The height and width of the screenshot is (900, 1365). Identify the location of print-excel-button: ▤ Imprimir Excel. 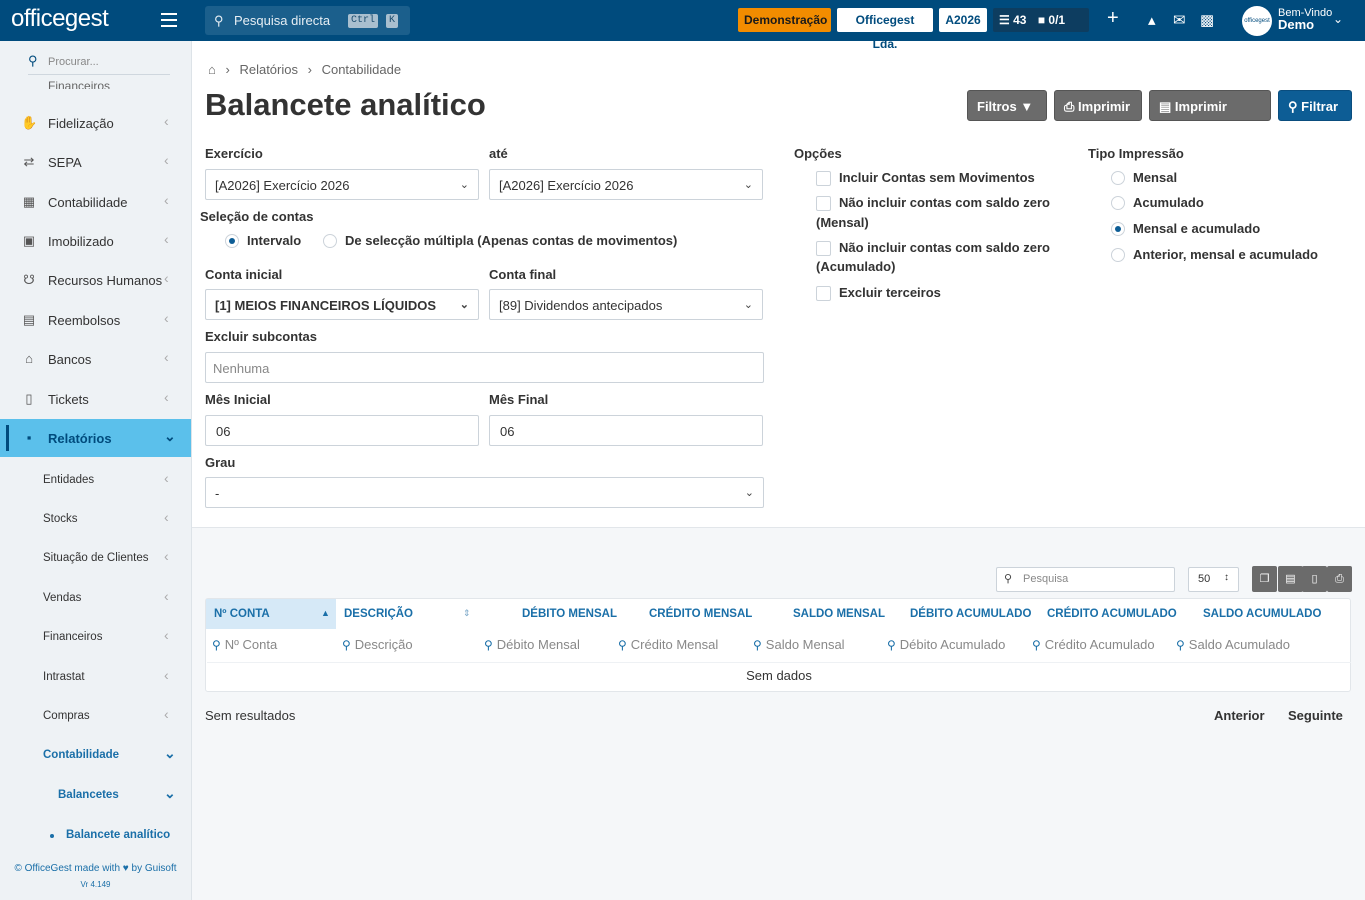
(1210, 117).